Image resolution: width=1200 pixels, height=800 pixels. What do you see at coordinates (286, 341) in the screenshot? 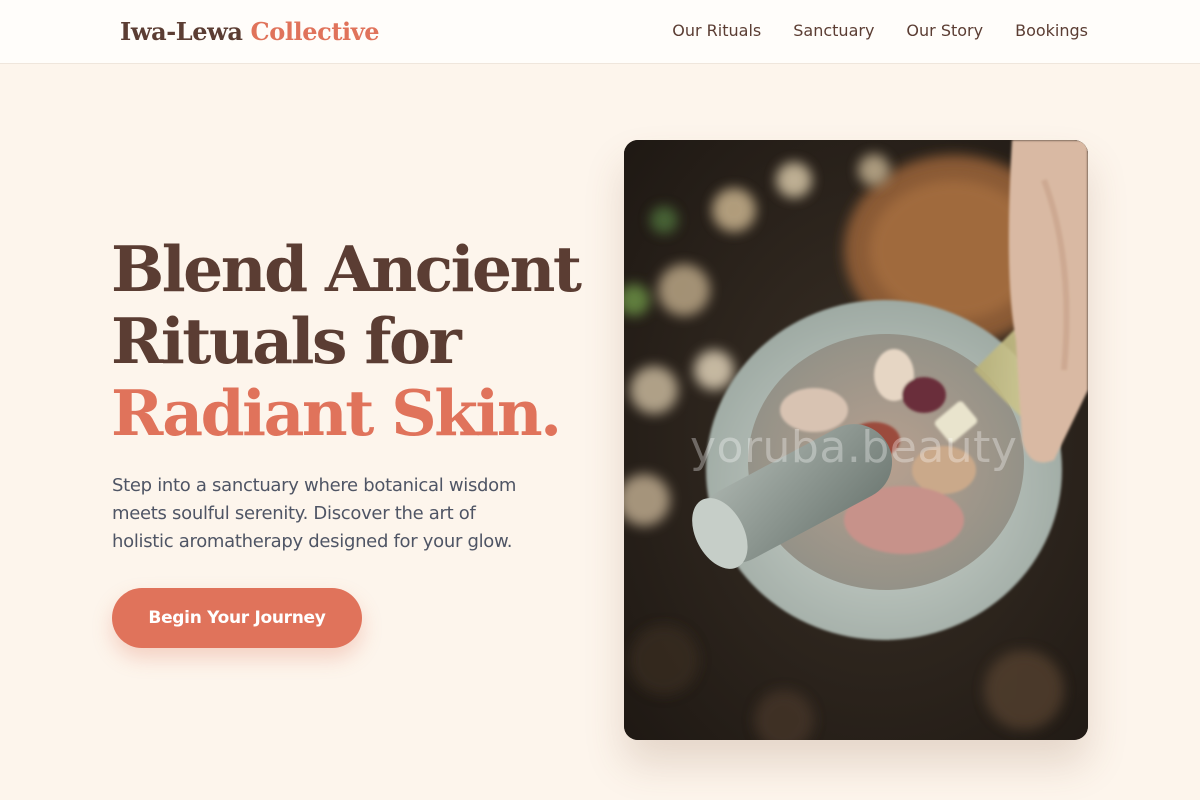
I see `hero-title-line-2: Rituals for` at bounding box center [286, 341].